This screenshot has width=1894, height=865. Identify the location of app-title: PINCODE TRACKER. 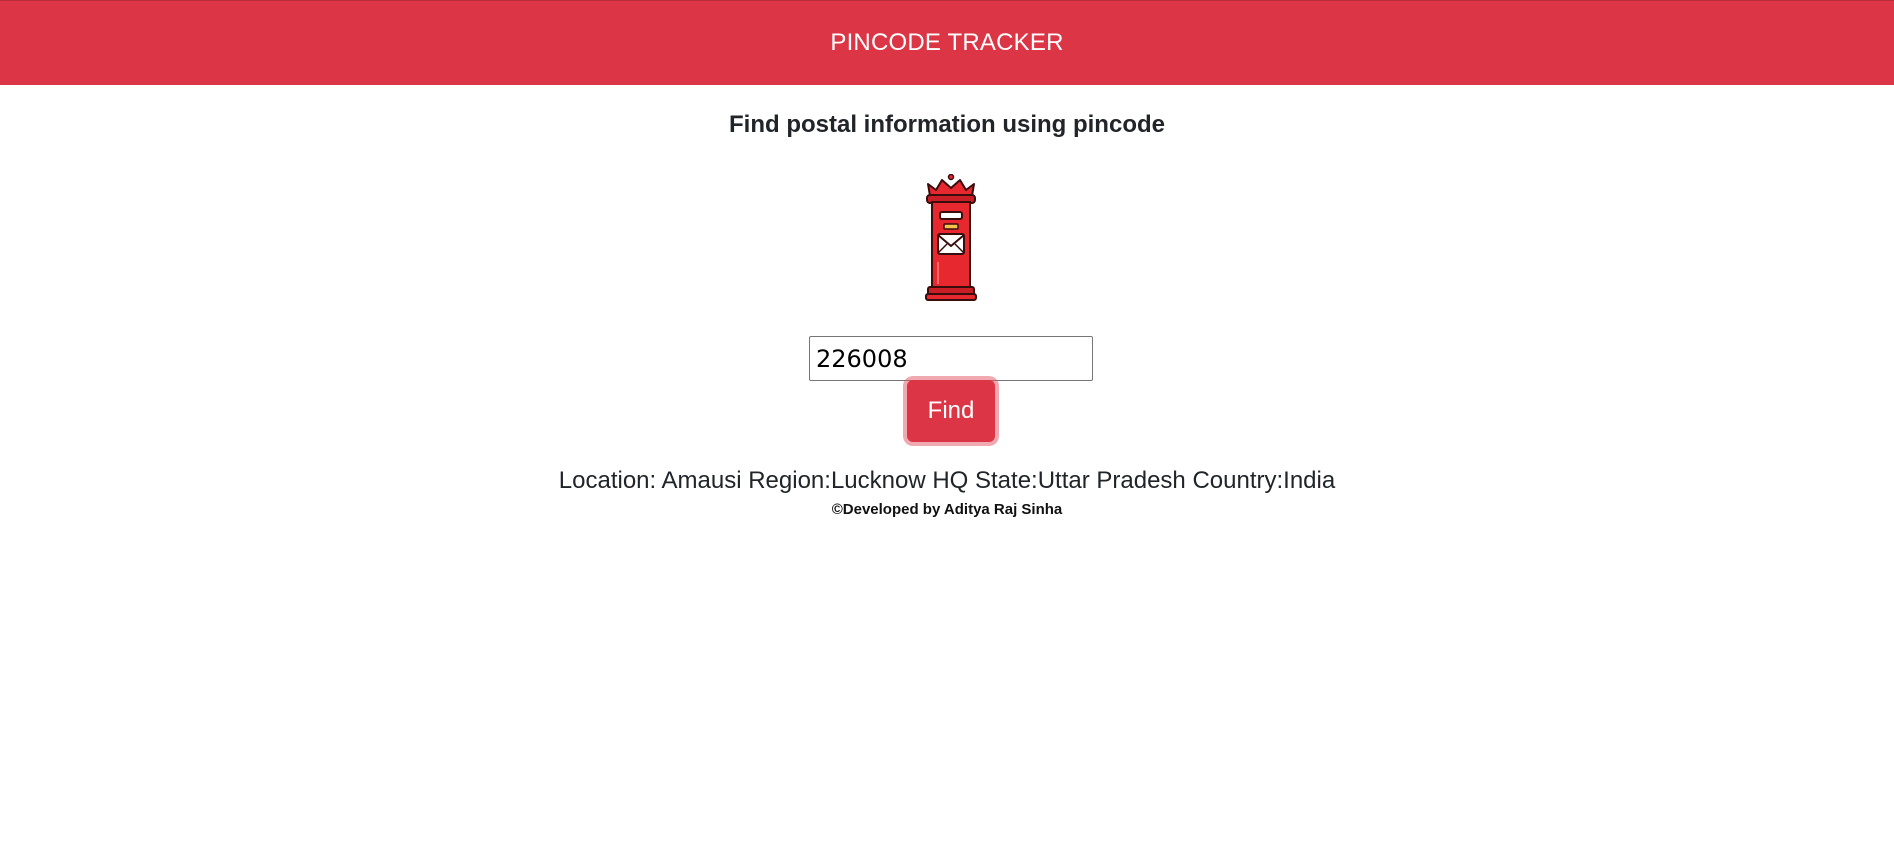
(947, 42).